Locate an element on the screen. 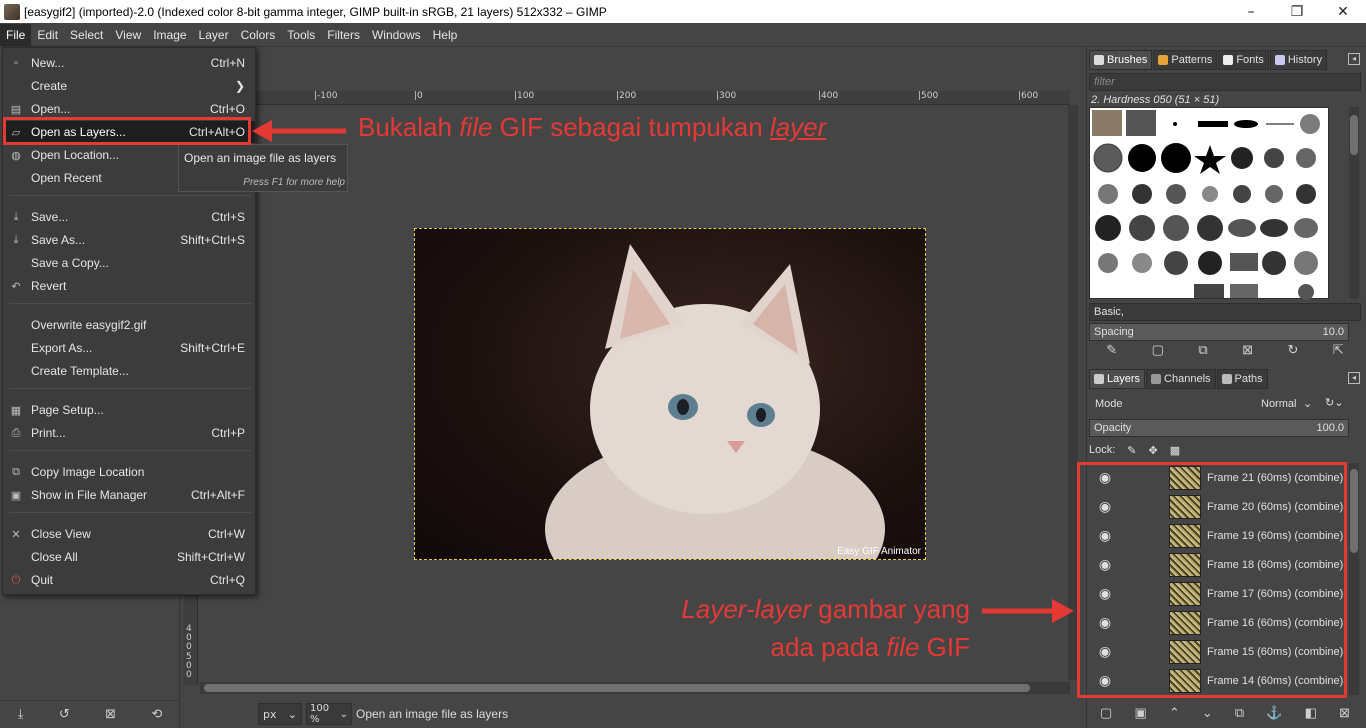  menu-view: View is located at coordinates (128, 35).